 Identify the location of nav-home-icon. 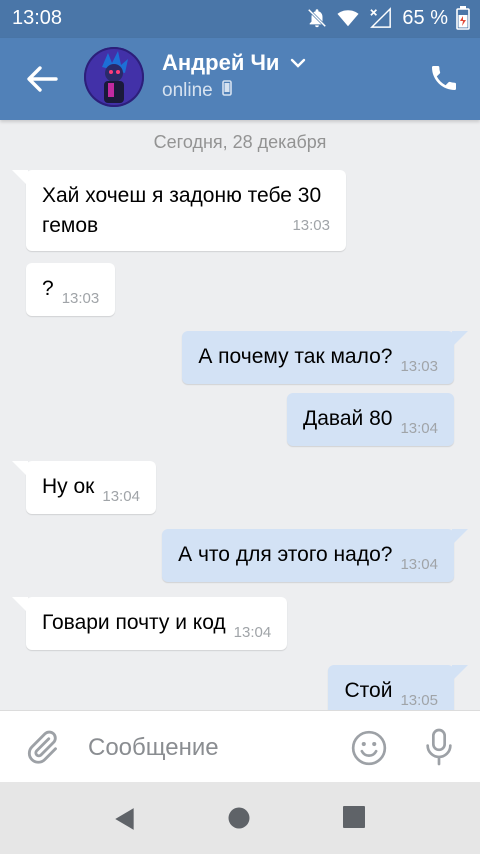
(239, 818).